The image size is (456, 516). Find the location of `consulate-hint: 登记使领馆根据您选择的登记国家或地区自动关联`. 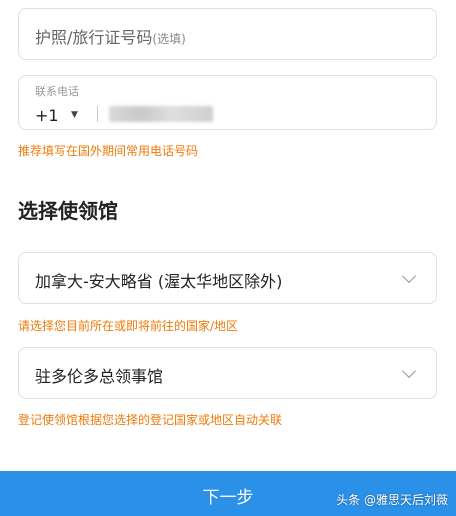

consulate-hint: 登记使领馆根据您选择的登记国家或地区自动关联 is located at coordinates (150, 420).